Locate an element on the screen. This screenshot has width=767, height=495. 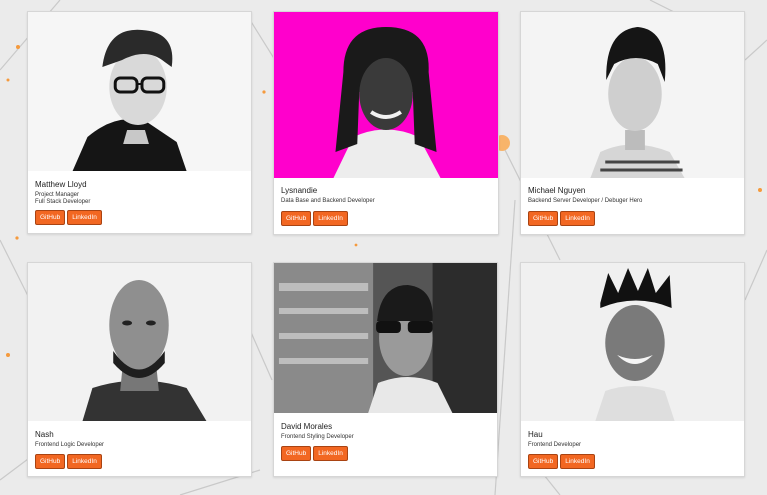
member-name: Matthew Lloyd is located at coordinates (61, 184).